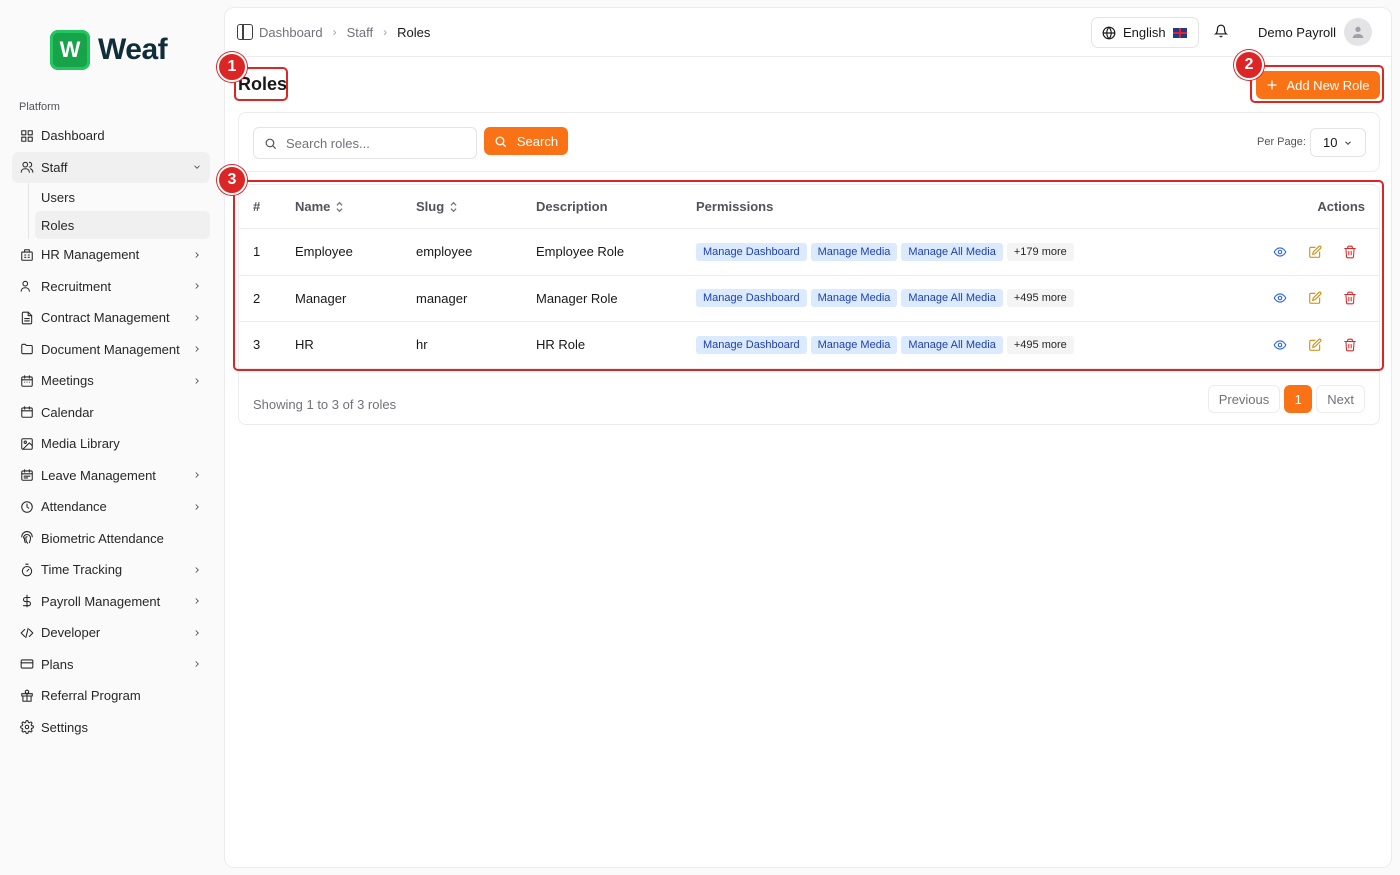 This screenshot has width=1400, height=875. Describe the element at coordinates (76, 286) in the screenshot. I see `sidebar-item-label: Recruitment` at that location.